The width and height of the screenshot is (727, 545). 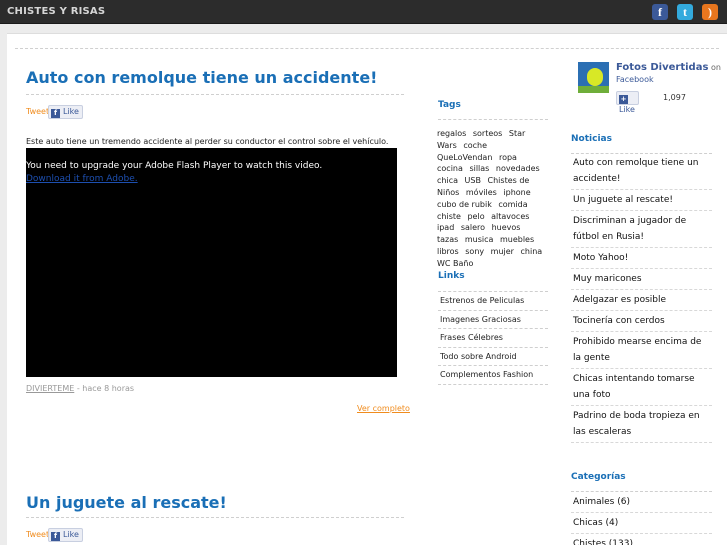 I want to click on tag-link: cubo de rubik, so click(x=464, y=204).